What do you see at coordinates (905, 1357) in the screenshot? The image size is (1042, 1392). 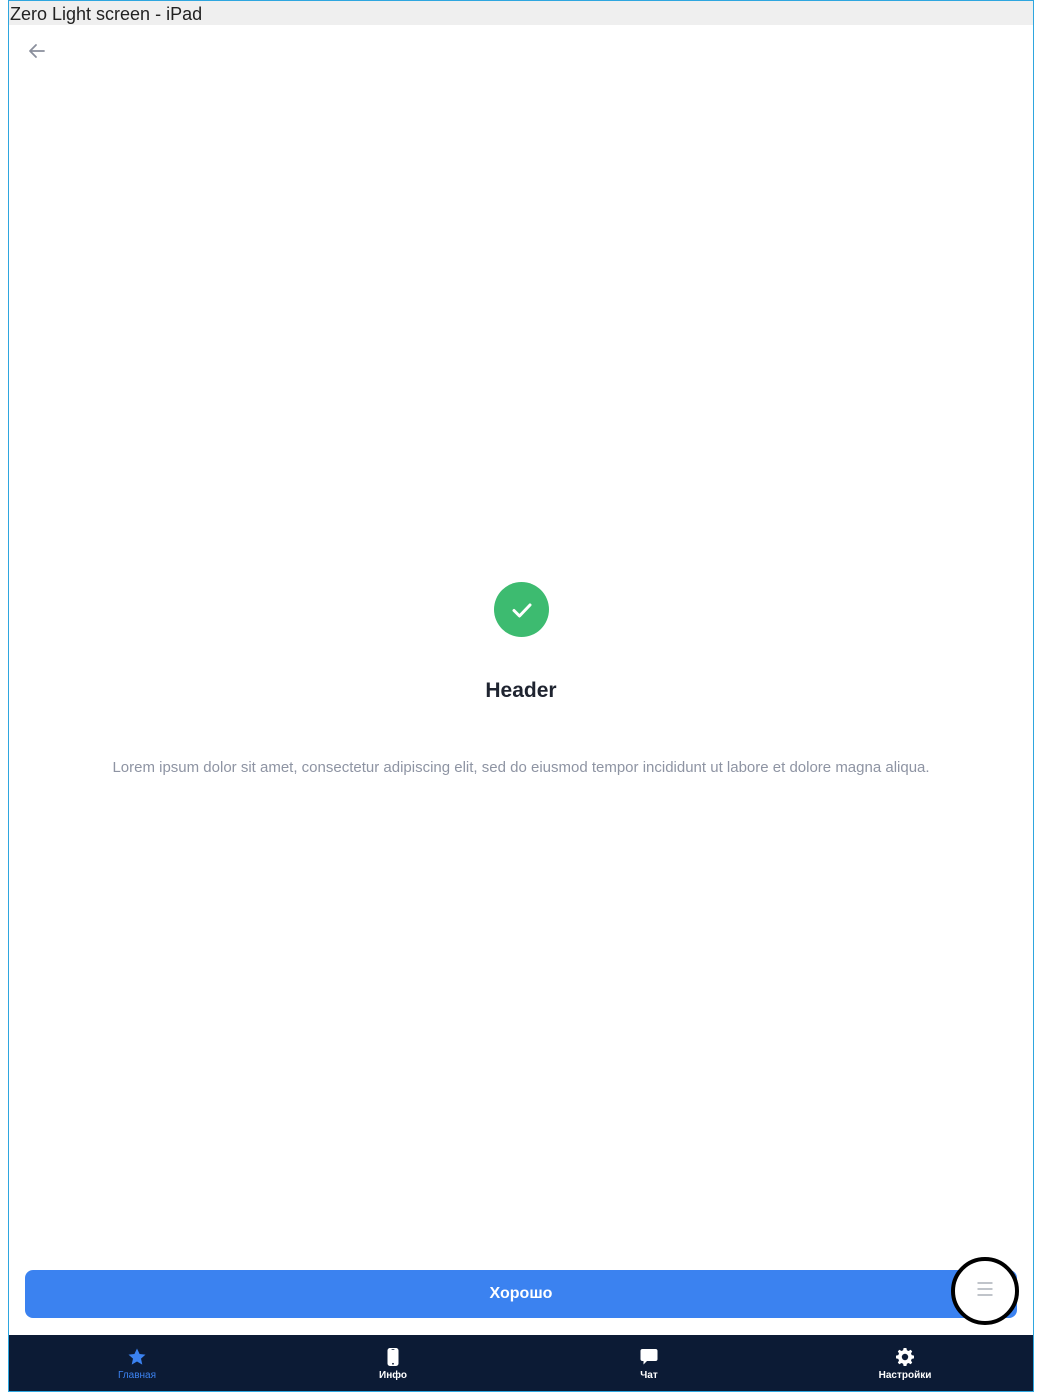 I see `gear-icon` at bounding box center [905, 1357].